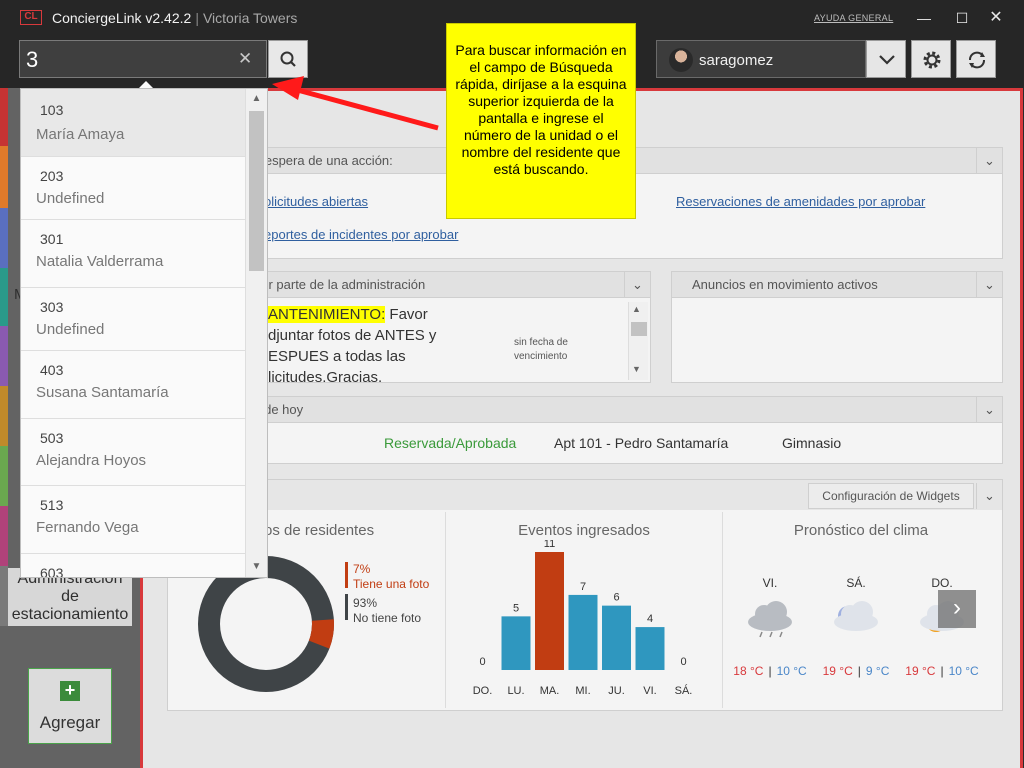 This screenshot has width=1024, height=768. Describe the element at coordinates (550, 691) in the screenshot. I see `bar-category-label: MA.` at that location.